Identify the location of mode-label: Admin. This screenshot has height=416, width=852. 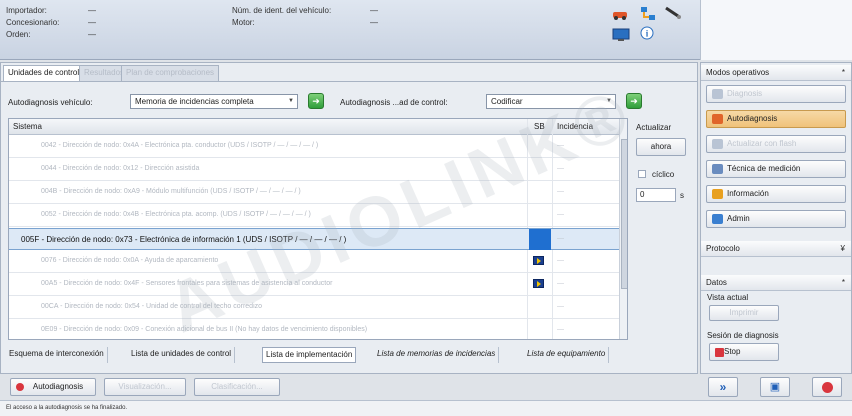
(738, 218).